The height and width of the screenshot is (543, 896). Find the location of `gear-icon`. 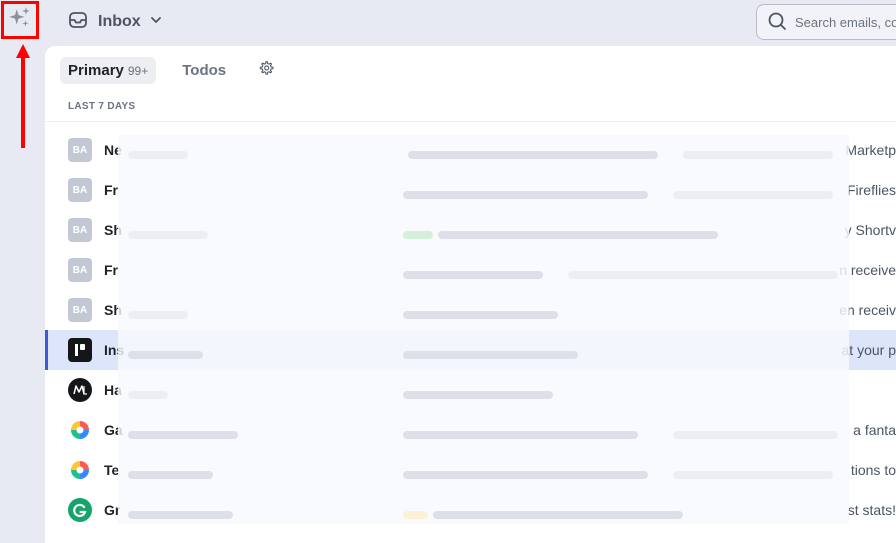

gear-icon is located at coordinates (266, 70).